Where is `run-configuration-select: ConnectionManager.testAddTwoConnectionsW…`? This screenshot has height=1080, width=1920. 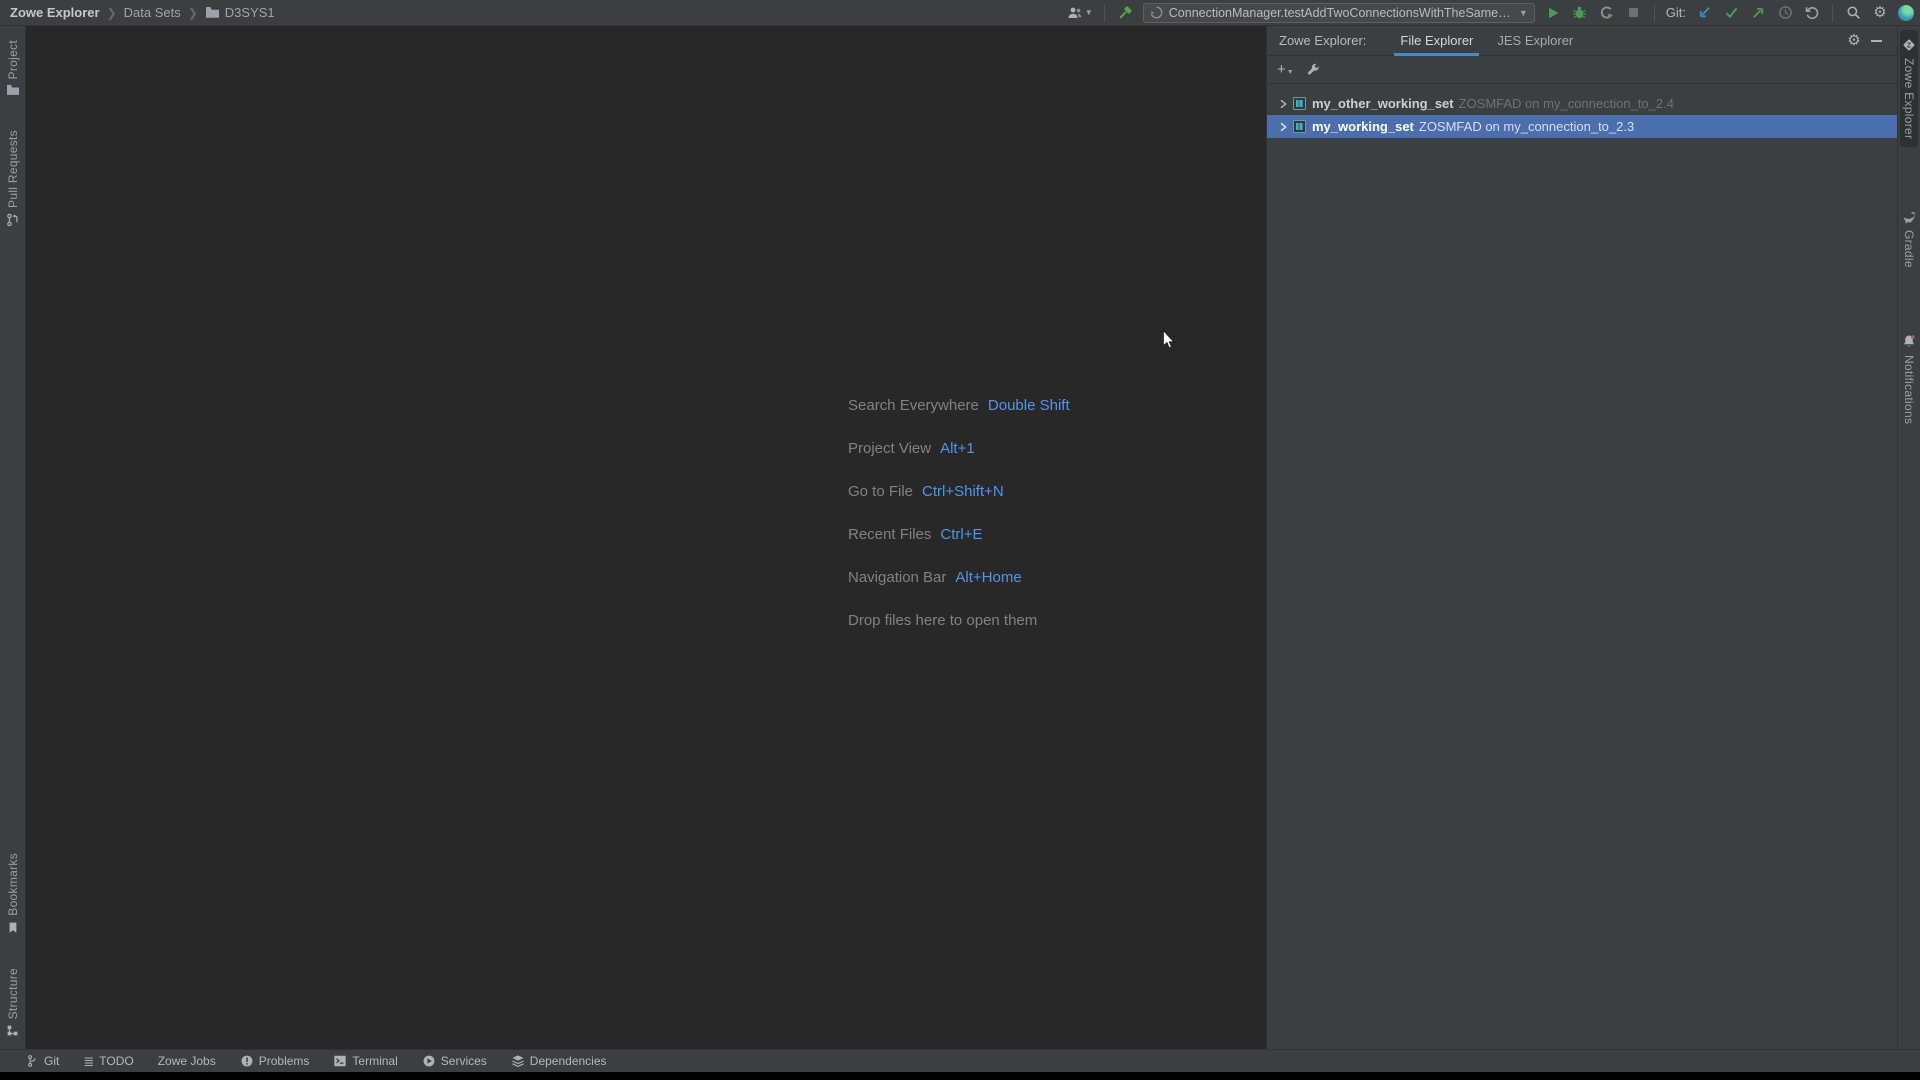
run-configuration-select: ConnectionManager.testAddTwoConnectionsW… is located at coordinates (1338, 12).